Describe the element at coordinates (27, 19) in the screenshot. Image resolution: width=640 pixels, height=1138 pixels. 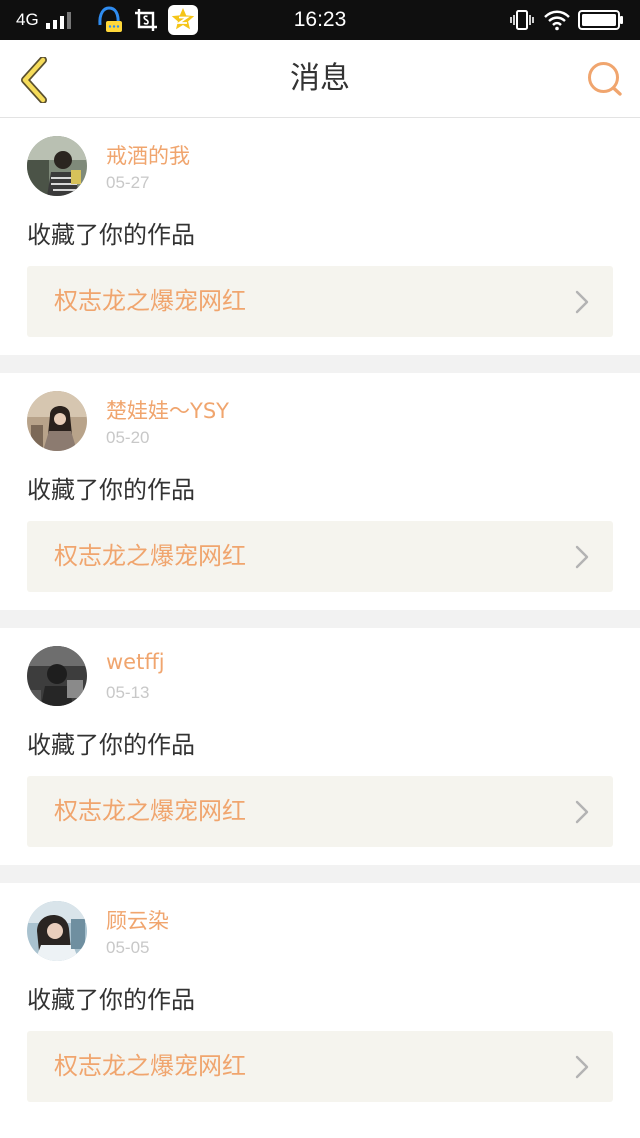
I see `network-type: 4G` at that location.